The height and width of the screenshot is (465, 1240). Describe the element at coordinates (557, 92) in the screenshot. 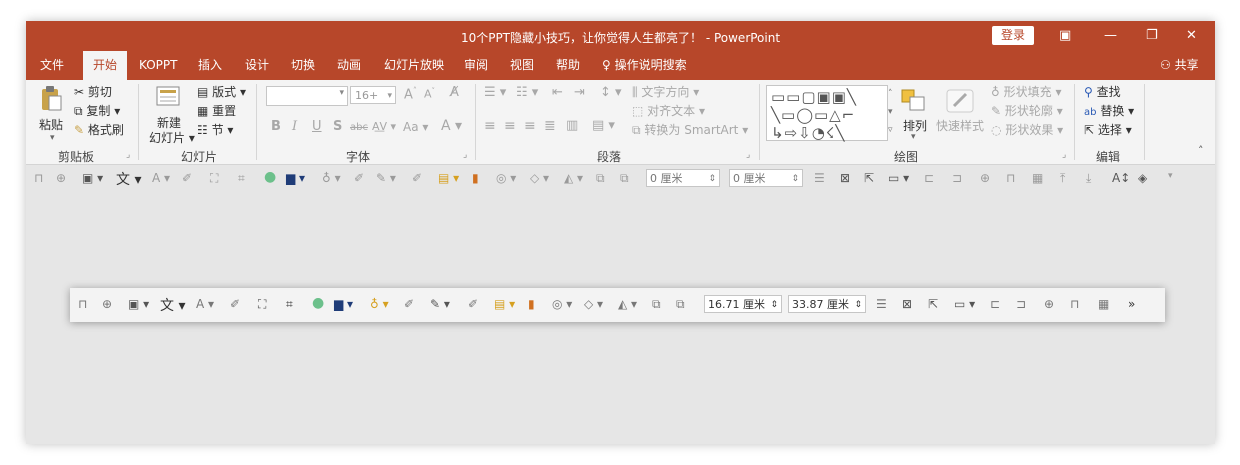

I see `decrease-indent-icon: ⇤` at that location.